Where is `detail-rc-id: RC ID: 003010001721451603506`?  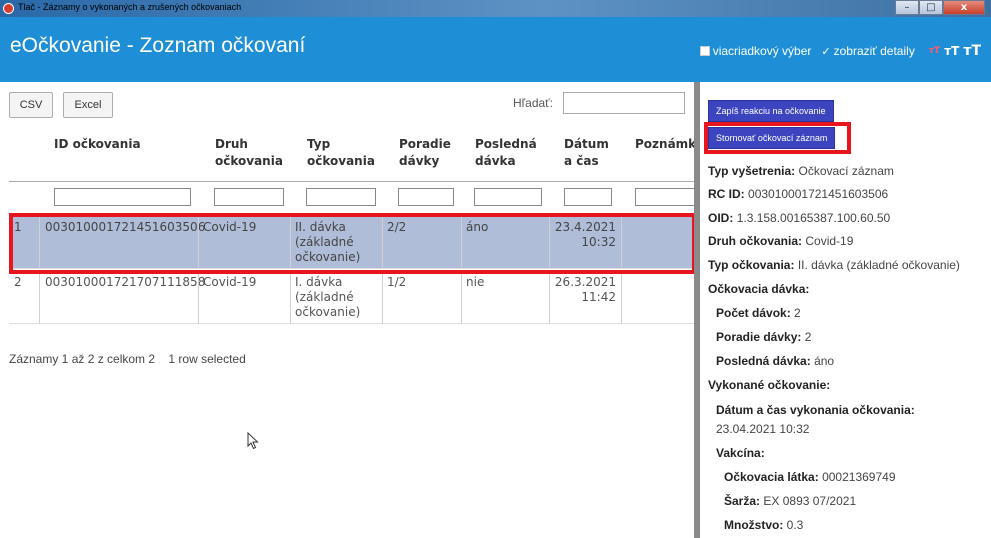 detail-rc-id: RC ID: 003010001721451603506 is located at coordinates (798, 194).